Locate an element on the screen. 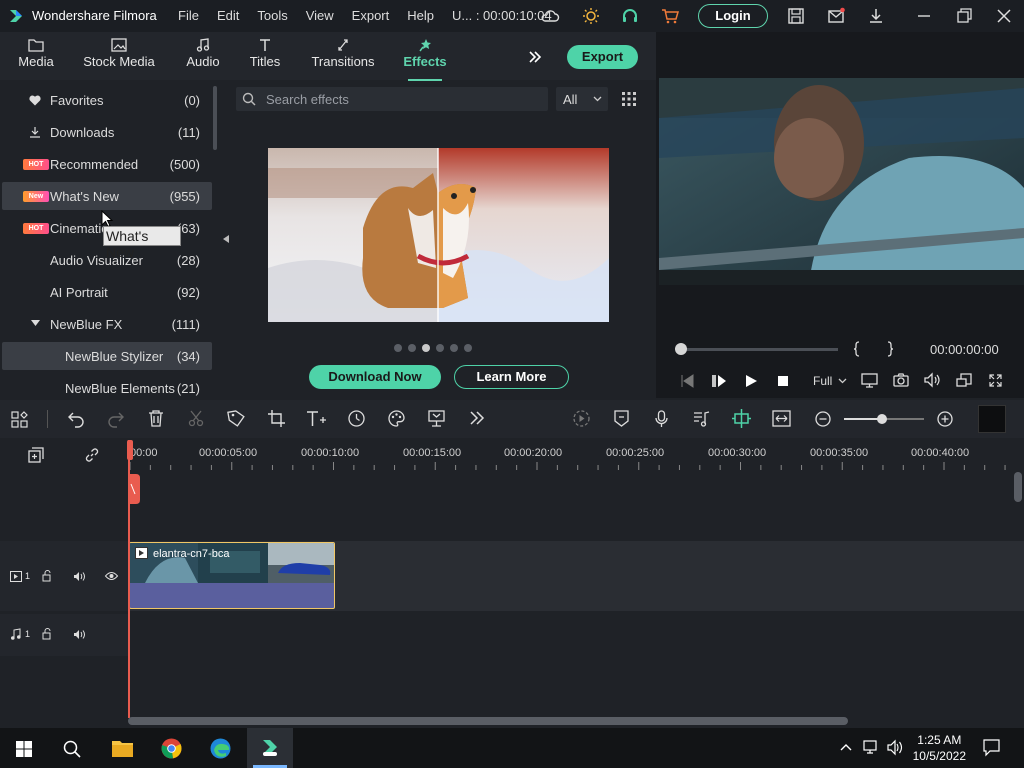  taskbar-volume-icon is located at coordinates (895, 747).